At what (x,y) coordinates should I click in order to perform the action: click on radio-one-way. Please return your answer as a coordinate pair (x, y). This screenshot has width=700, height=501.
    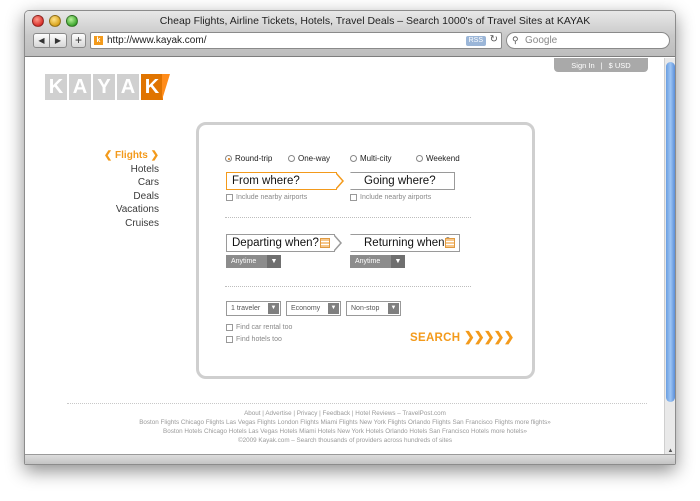
    Looking at the image, I should click on (291, 158).